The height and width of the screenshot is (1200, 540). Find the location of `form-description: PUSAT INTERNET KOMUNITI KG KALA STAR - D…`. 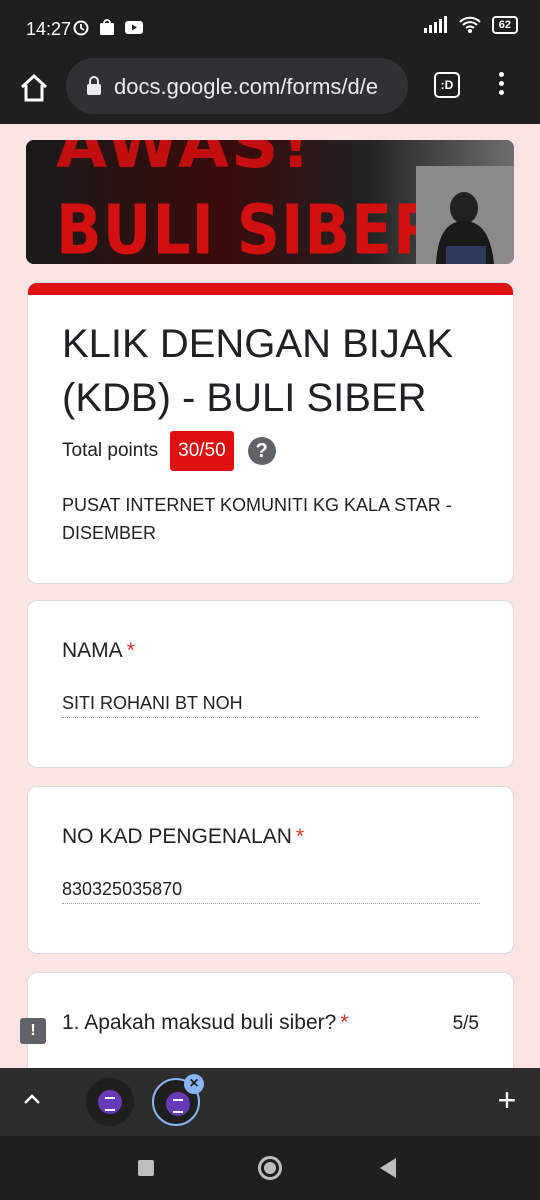

form-description: PUSAT INTERNET KOMUNITI KG KALA STAR - D… is located at coordinates (257, 519).